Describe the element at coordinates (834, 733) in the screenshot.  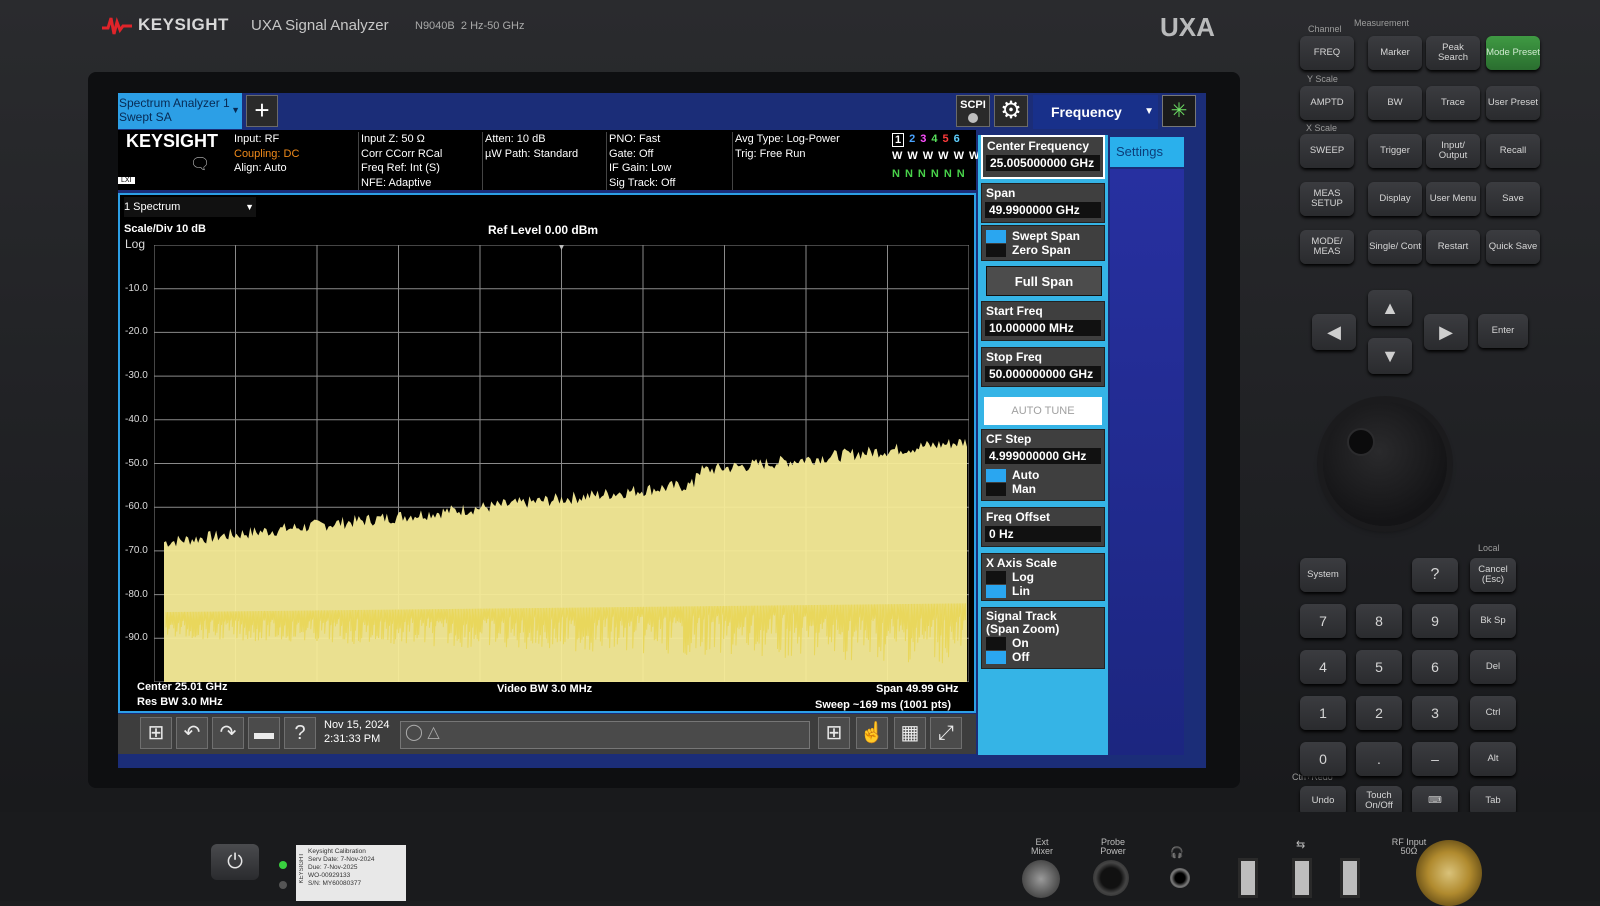
I see `multi-screen-button: ⊞` at that location.